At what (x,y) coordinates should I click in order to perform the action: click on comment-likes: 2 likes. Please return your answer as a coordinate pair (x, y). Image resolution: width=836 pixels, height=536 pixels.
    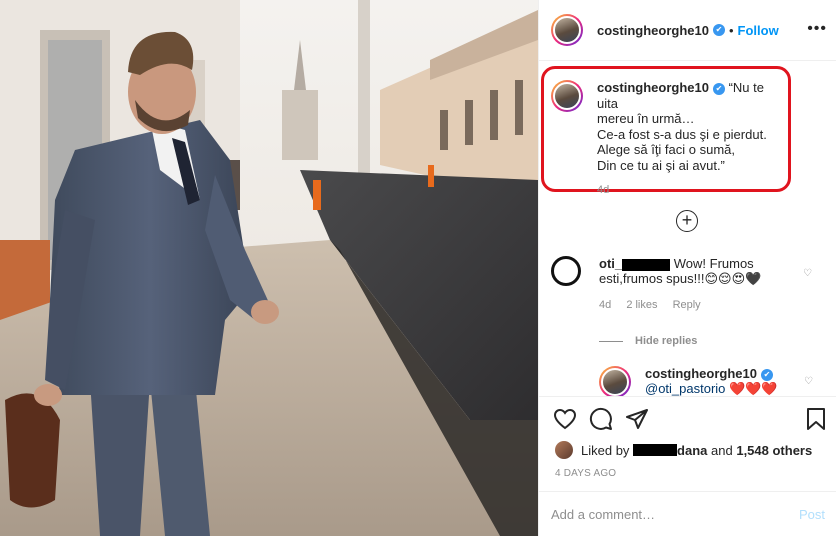
    Looking at the image, I should click on (641, 305).